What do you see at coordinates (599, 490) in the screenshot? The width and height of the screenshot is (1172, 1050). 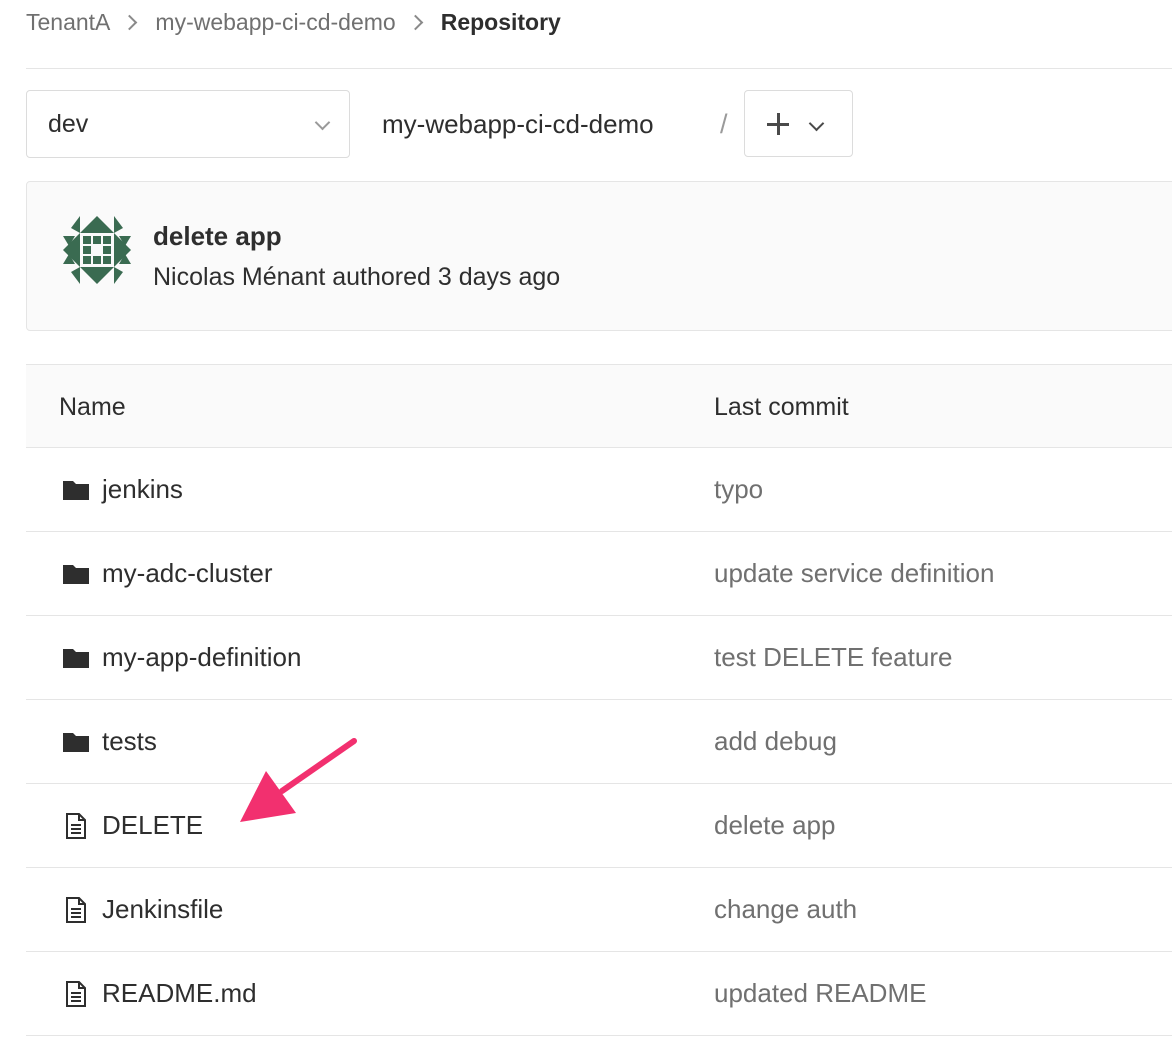 I see `table-row: jenkins typo` at bounding box center [599, 490].